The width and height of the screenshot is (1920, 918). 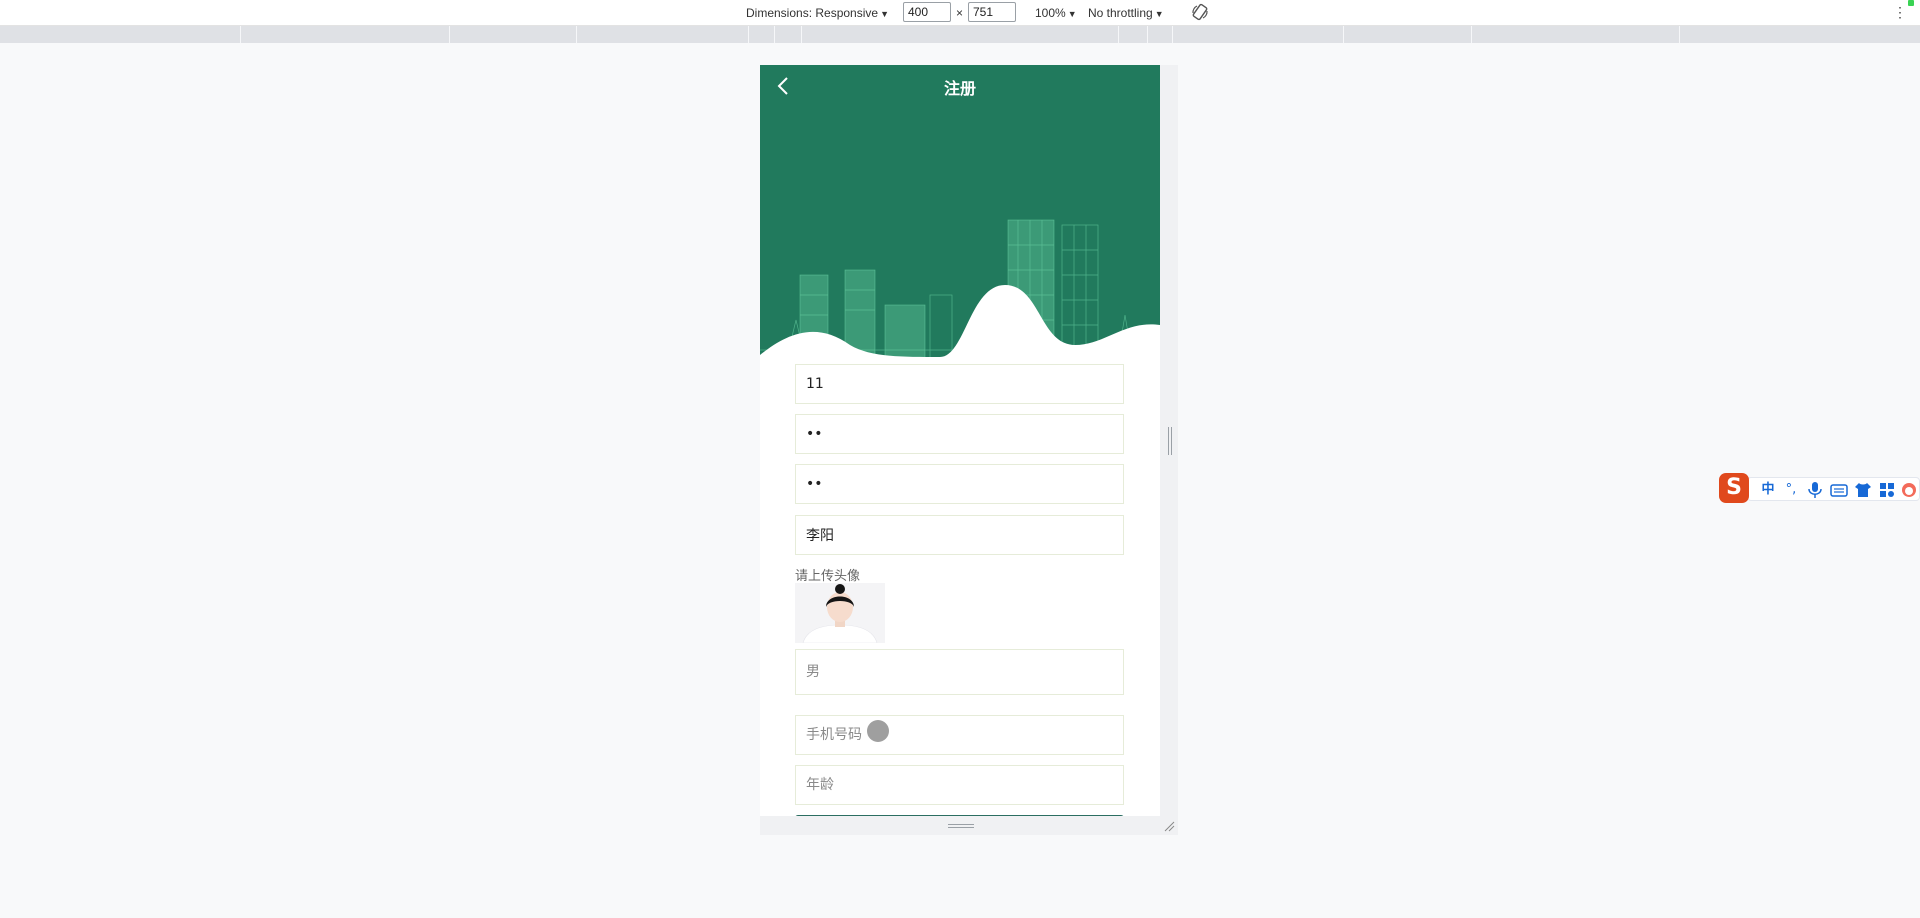 What do you see at coordinates (959, 434) in the screenshot?
I see `password-input` at bounding box center [959, 434].